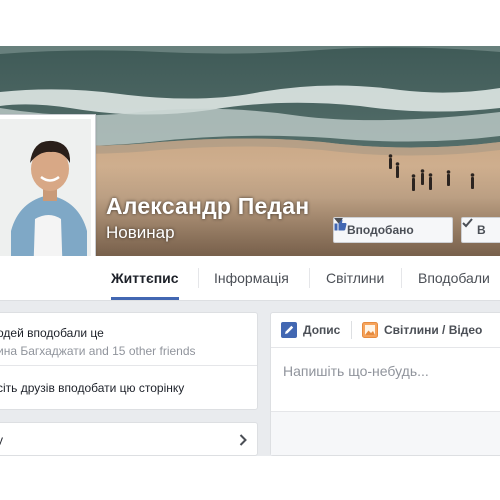  Describe the element at coordinates (355, 278) in the screenshot. I see `tab-photos: Світлини` at that location.